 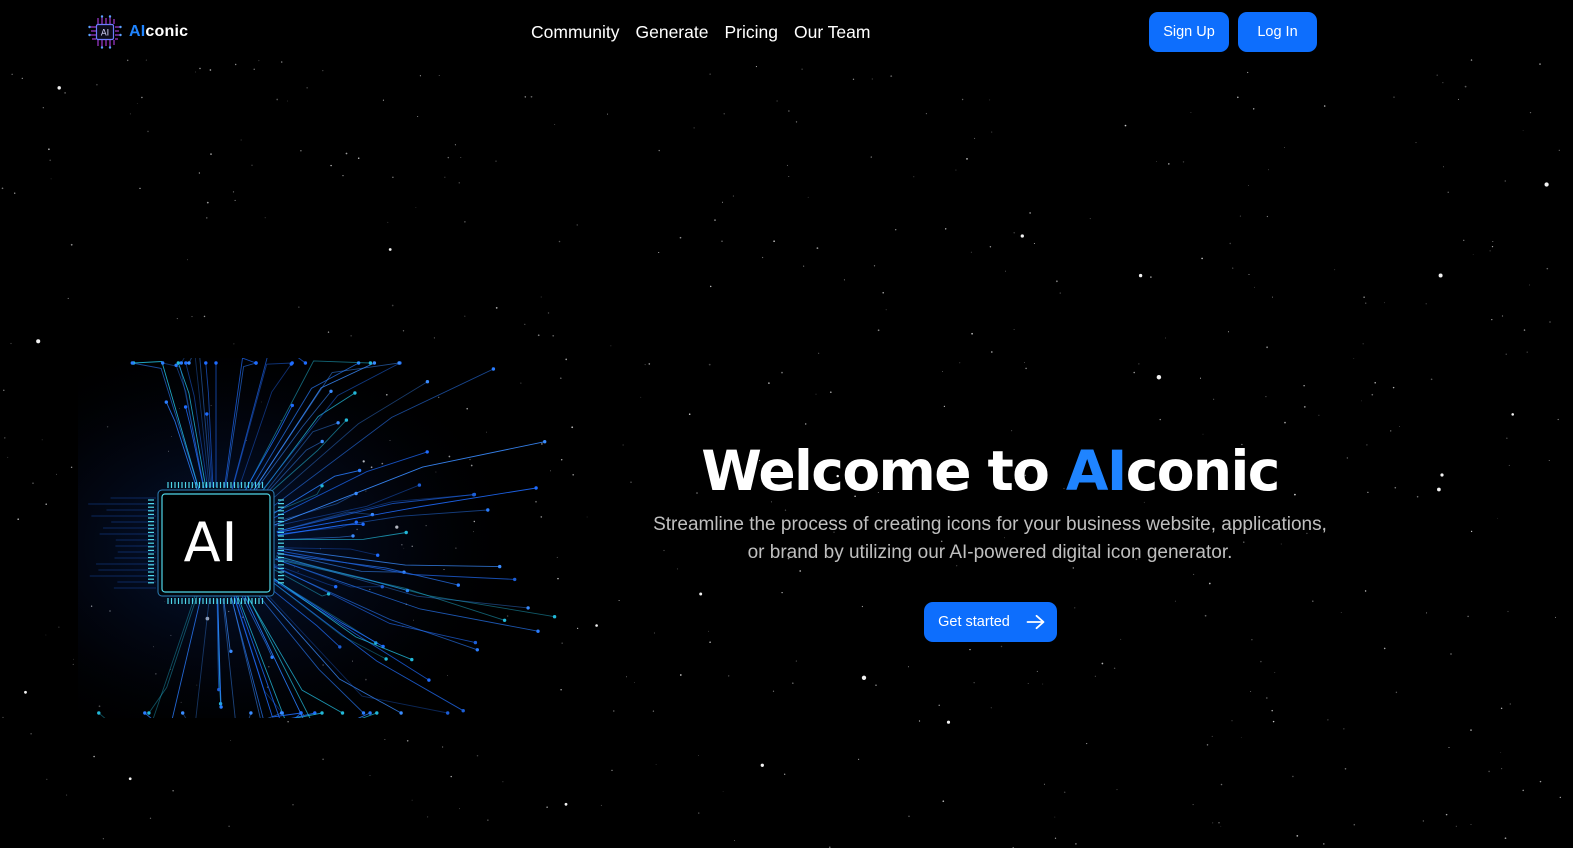 What do you see at coordinates (1203, 471) in the screenshot?
I see `hero-title-rest: conic` at bounding box center [1203, 471].